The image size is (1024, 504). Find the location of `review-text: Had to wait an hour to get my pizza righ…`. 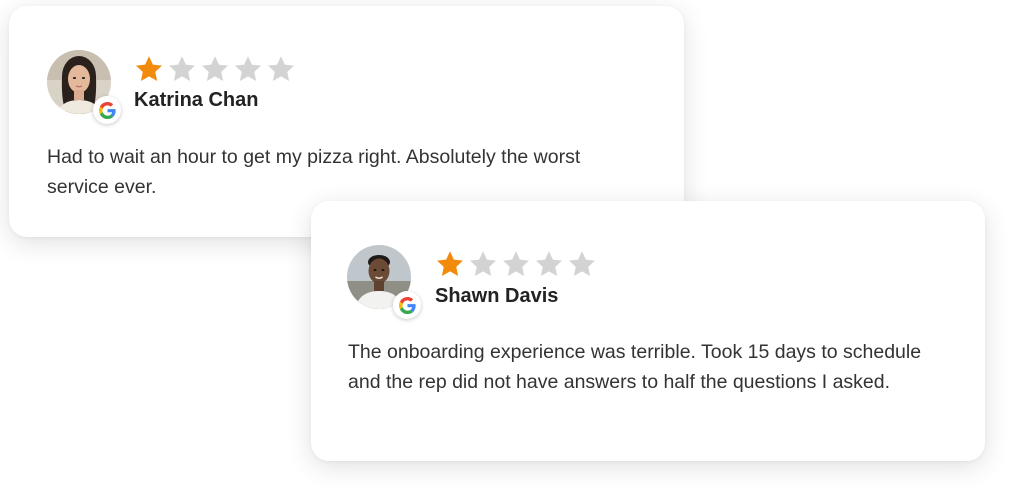

review-text: Had to wait an hour to get my pizza righ… is located at coordinates (314, 172).